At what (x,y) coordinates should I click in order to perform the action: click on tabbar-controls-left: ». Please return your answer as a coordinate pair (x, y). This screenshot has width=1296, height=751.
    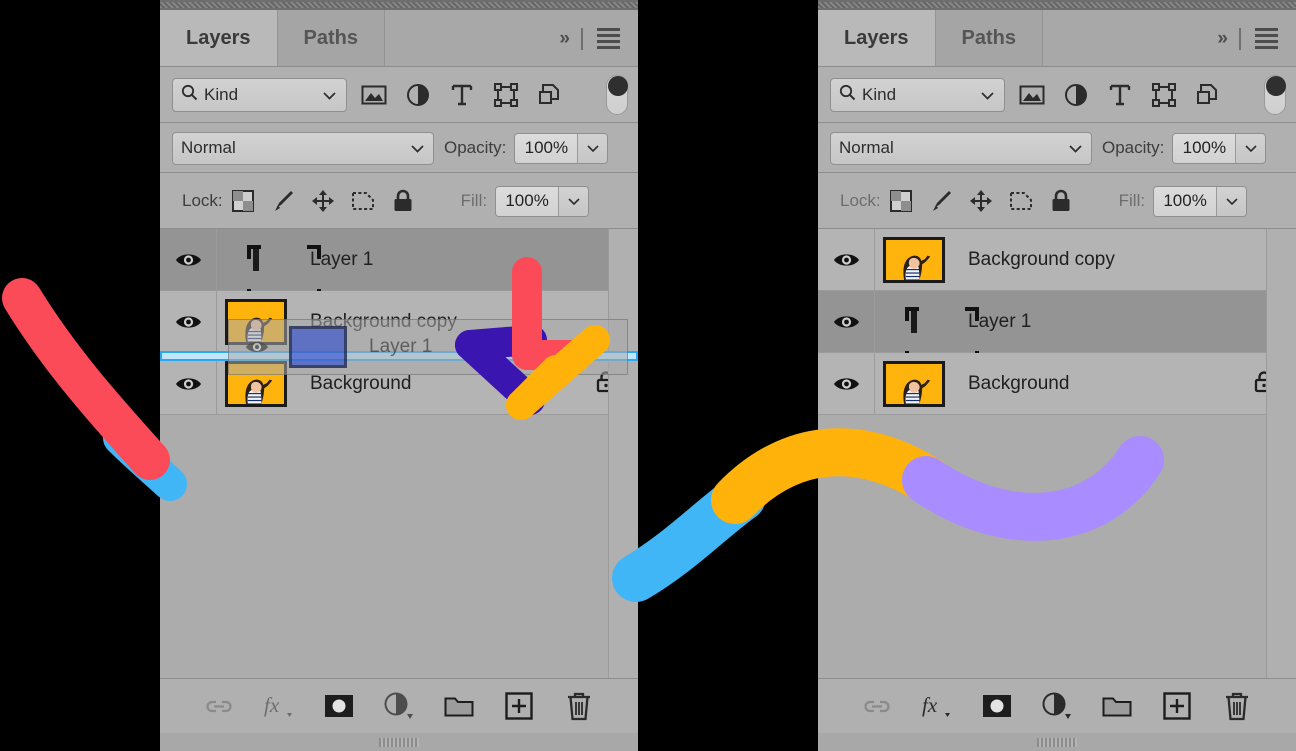
    Looking at the image, I should click on (598, 38).